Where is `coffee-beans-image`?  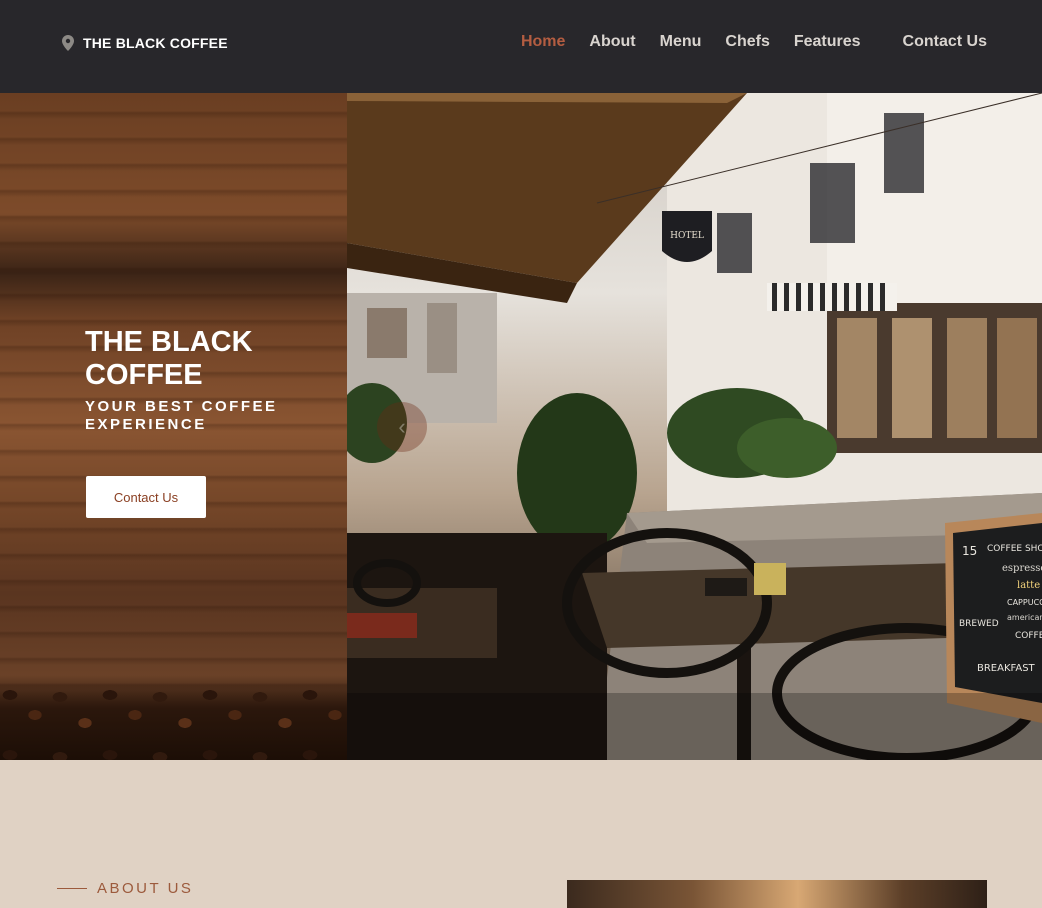 coffee-beans-image is located at coordinates (173, 717).